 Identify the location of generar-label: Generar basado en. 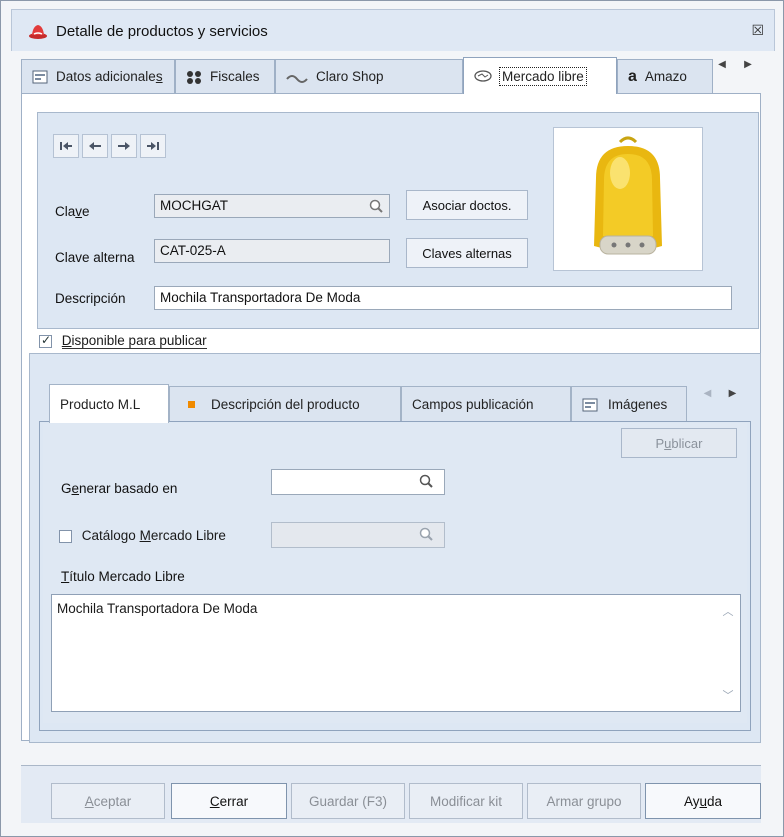
(119, 488).